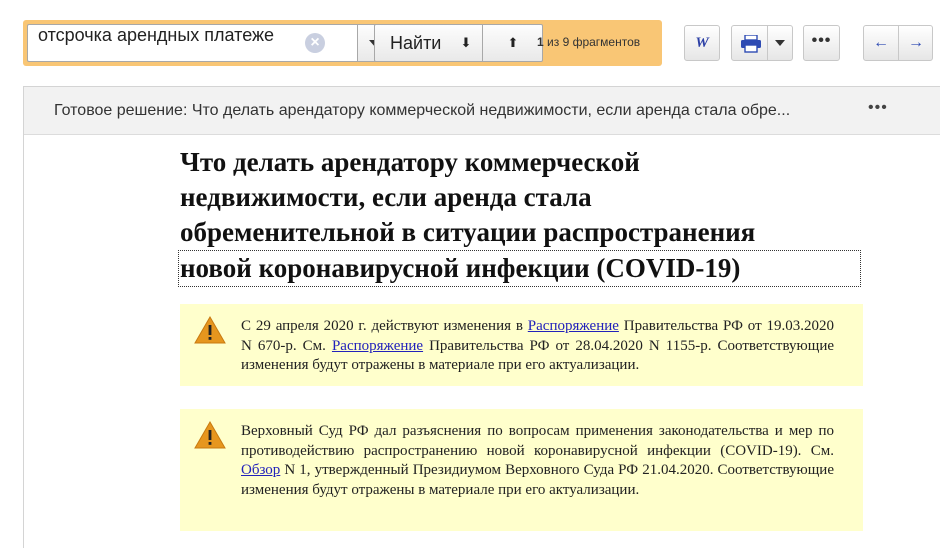  I want to click on print-button, so click(762, 43).